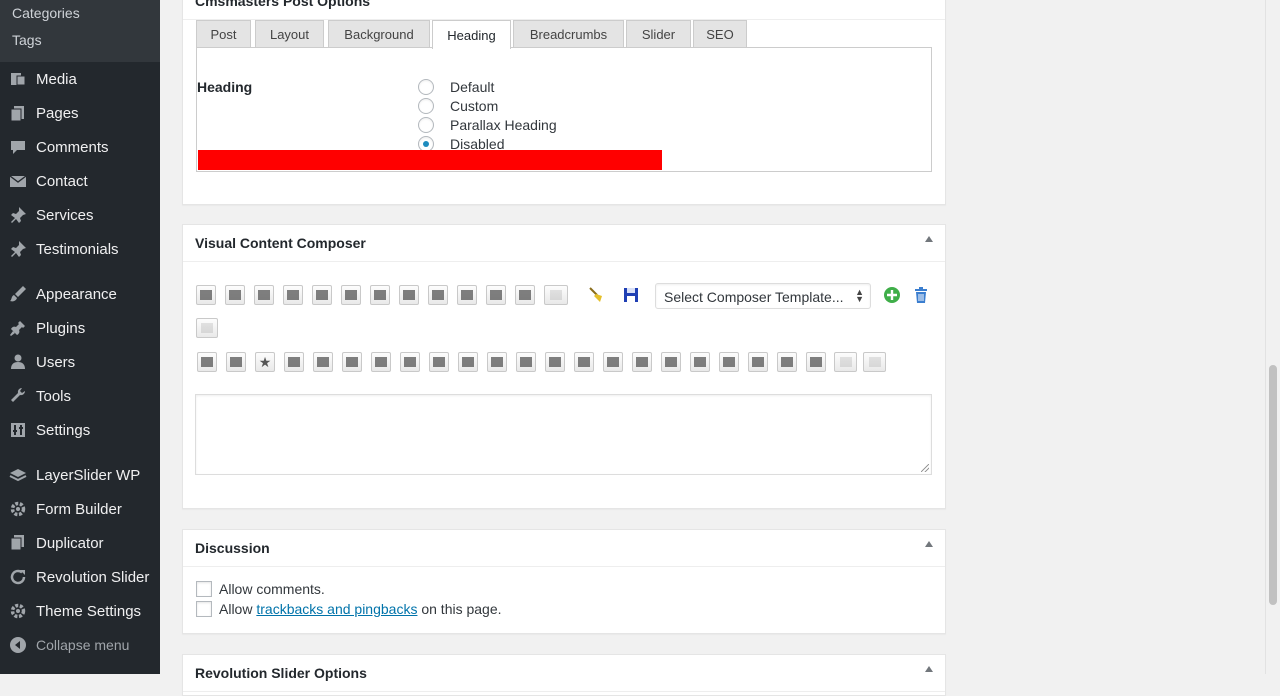 Image resolution: width=1280 pixels, height=696 pixels. I want to click on page-scrollbar, so click(1272, 337).